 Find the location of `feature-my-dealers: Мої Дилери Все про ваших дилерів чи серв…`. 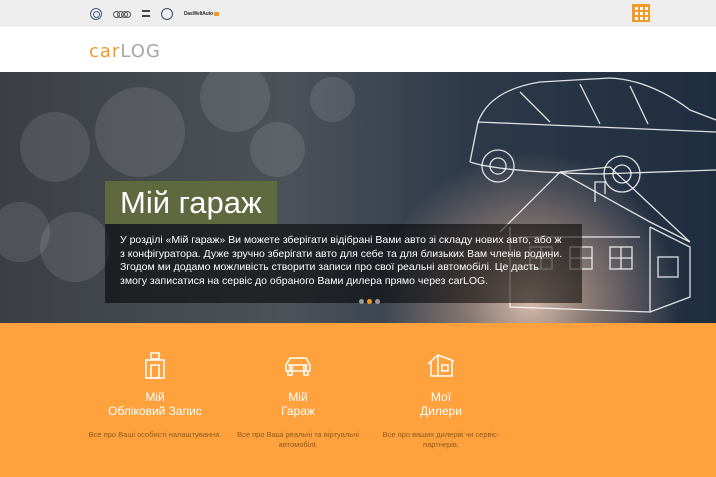

feature-my-dealers: Мої Дилери Все про ваших дилерів чи серв… is located at coordinates (441, 400).